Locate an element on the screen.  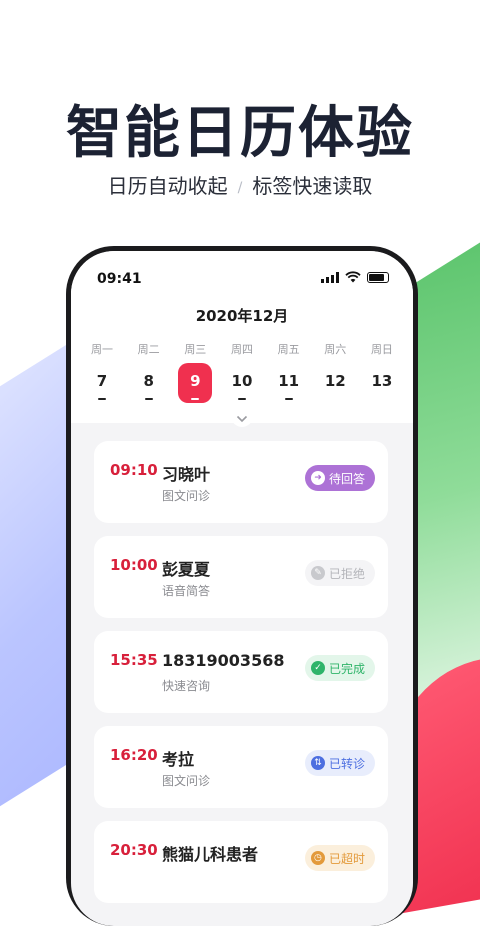
status-badge: ◷ 已超时 is located at coordinates (339, 858).